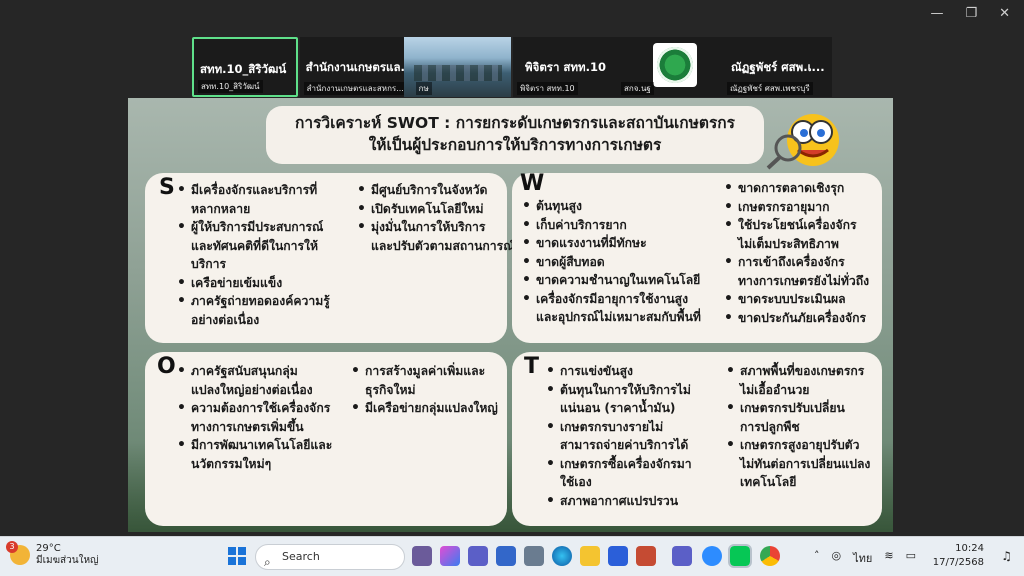 This screenshot has height=576, width=1024. I want to click on system-tray: ˄ ◎ ไทย ≋ ▭, so click(865, 558).